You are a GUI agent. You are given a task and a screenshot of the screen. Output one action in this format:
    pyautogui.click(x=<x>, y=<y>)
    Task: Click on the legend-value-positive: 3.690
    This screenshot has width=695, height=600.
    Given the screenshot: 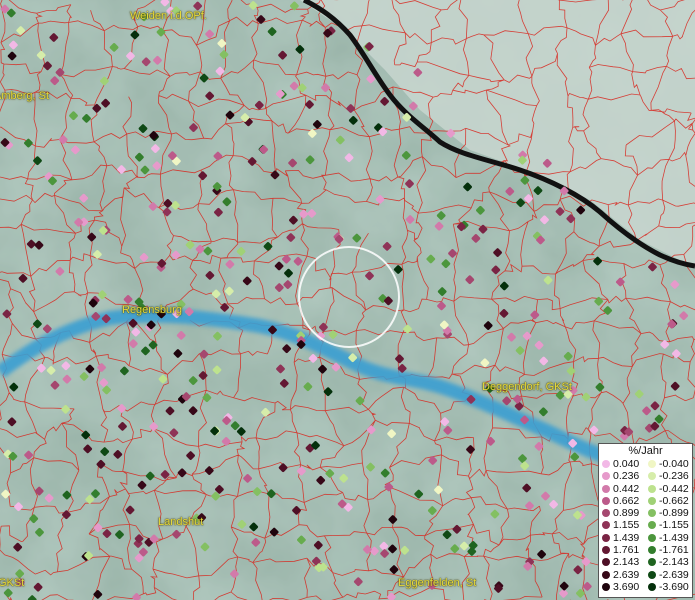 What is the action you would take?
    pyautogui.click(x=626, y=586)
    